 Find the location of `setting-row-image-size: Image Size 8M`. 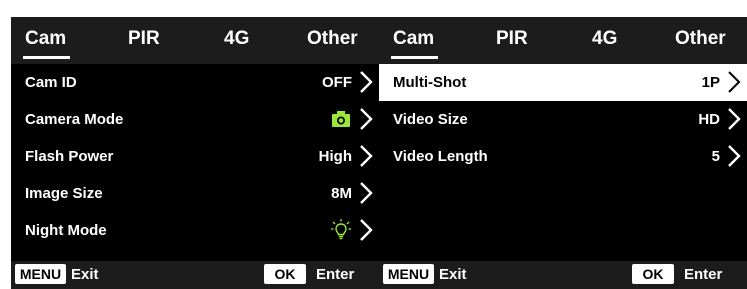

setting-row-image-size: Image Size 8M is located at coordinates (195, 193).